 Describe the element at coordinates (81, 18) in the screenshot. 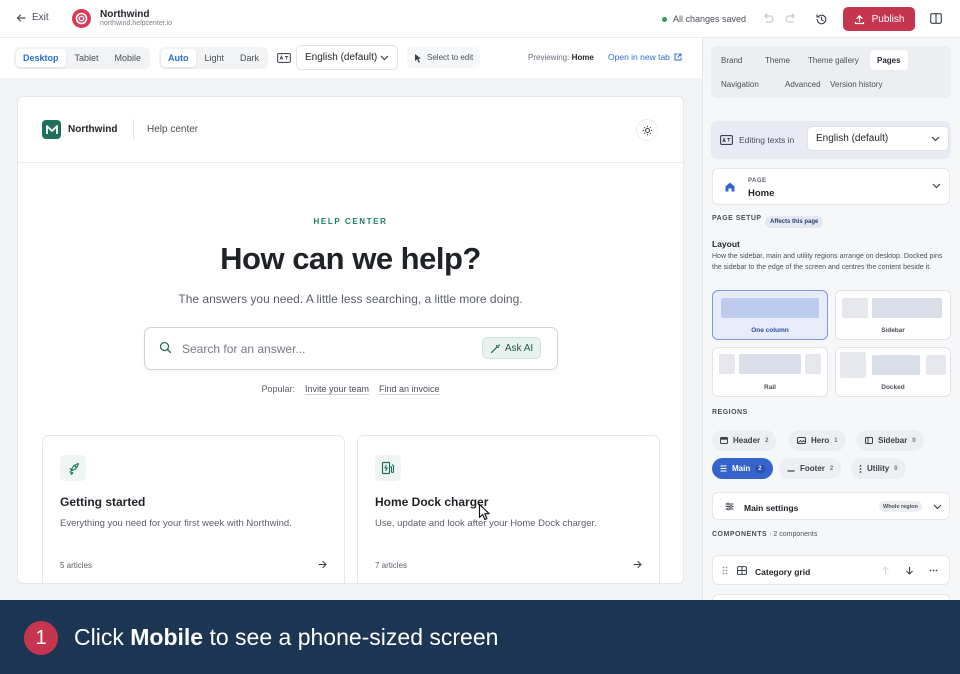

I see `lifebuoy-logo-icon` at that location.